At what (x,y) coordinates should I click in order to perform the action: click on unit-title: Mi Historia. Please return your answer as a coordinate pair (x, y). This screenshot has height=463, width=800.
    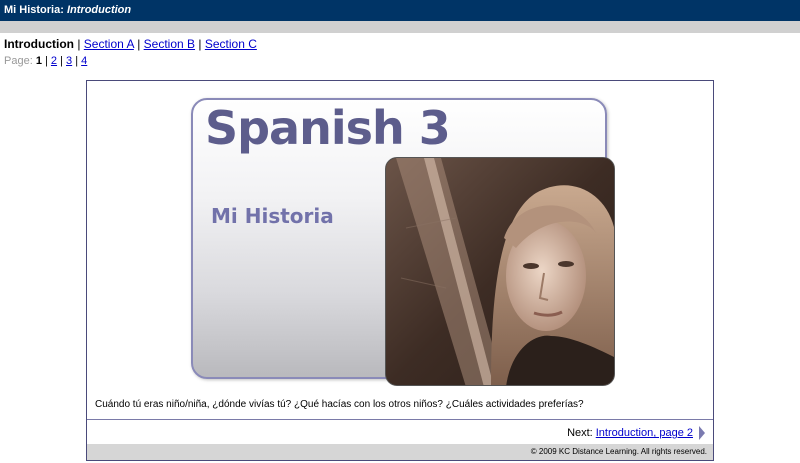
    Looking at the image, I should click on (272, 216).